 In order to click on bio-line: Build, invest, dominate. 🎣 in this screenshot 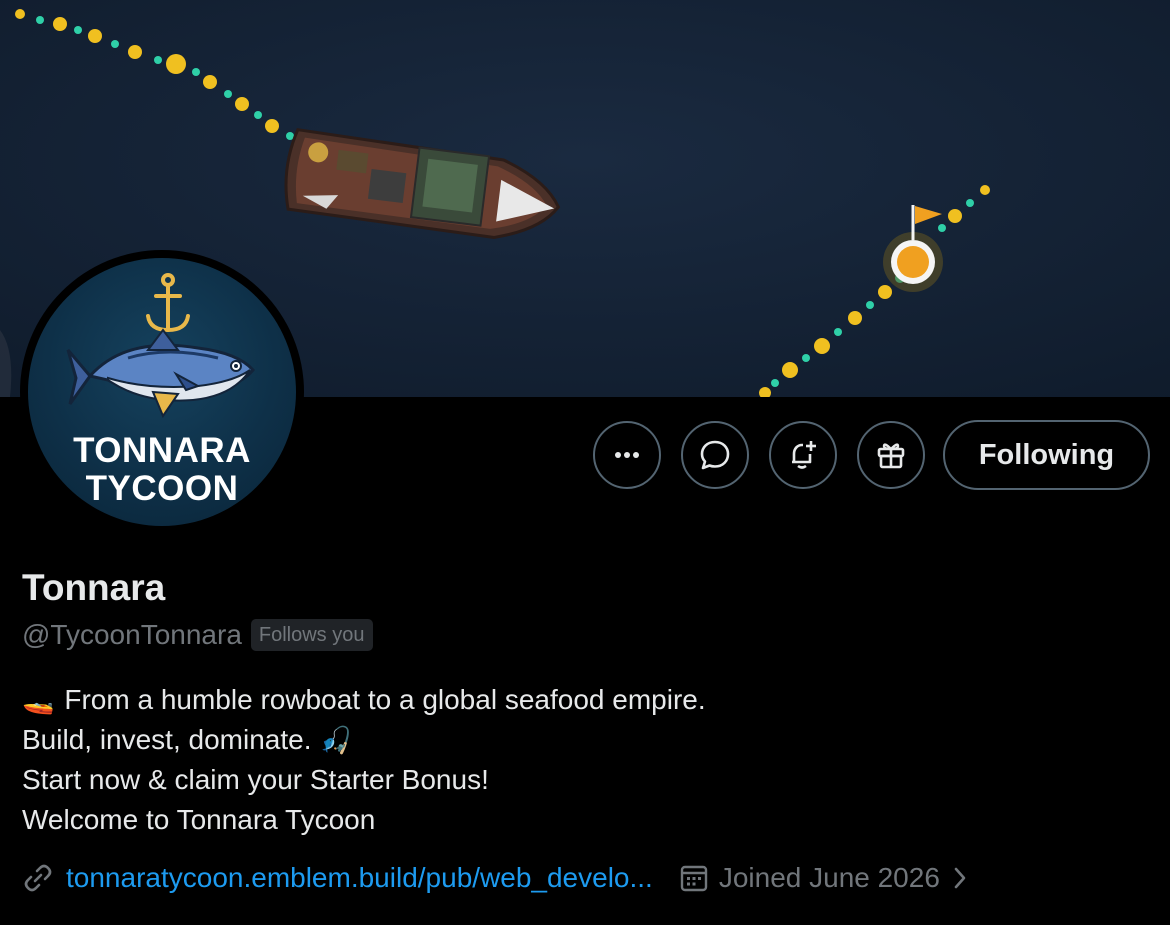, I will do `click(364, 740)`.